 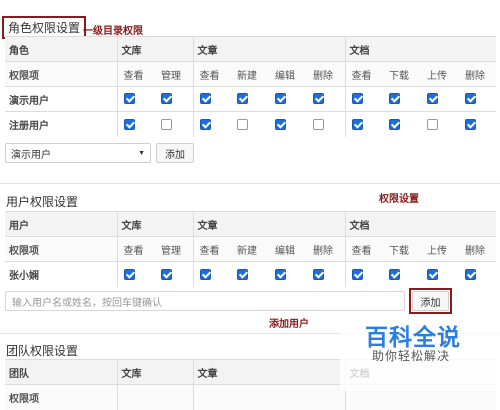 I want to click on role-table-group-header: 角色 文库 文章 文档, so click(x=250, y=49).